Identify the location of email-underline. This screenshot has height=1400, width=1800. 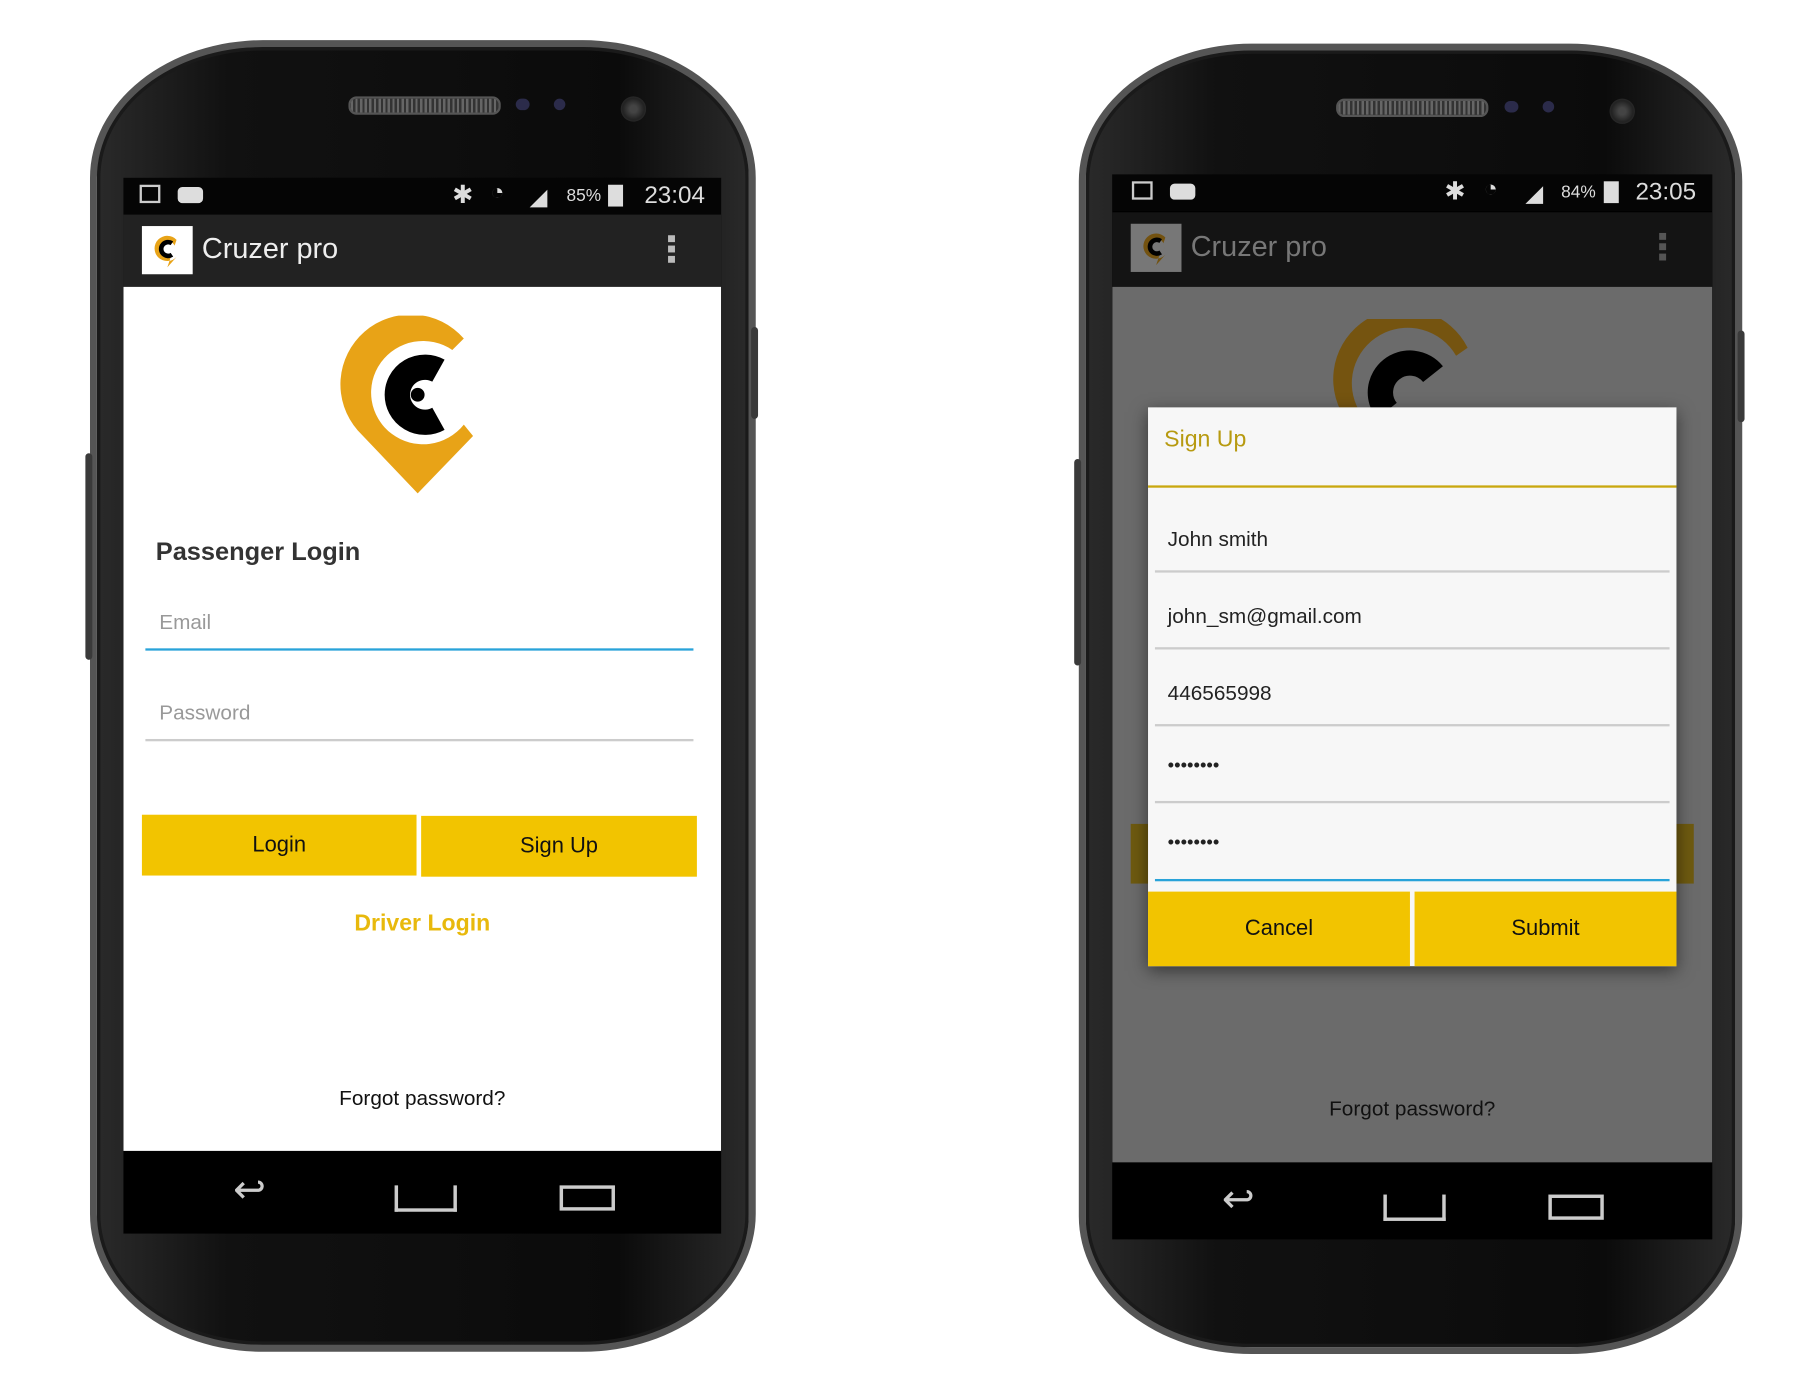
(419, 649).